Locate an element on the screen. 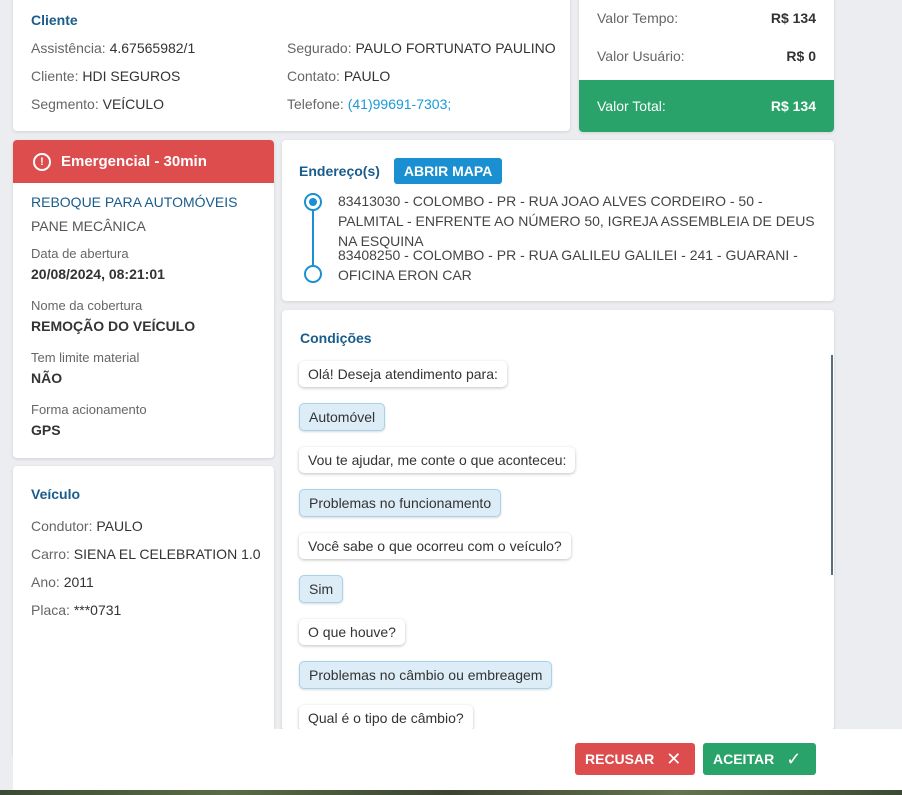 This screenshot has height=795, width=902. chat-scrollbar is located at coordinates (832, 465).